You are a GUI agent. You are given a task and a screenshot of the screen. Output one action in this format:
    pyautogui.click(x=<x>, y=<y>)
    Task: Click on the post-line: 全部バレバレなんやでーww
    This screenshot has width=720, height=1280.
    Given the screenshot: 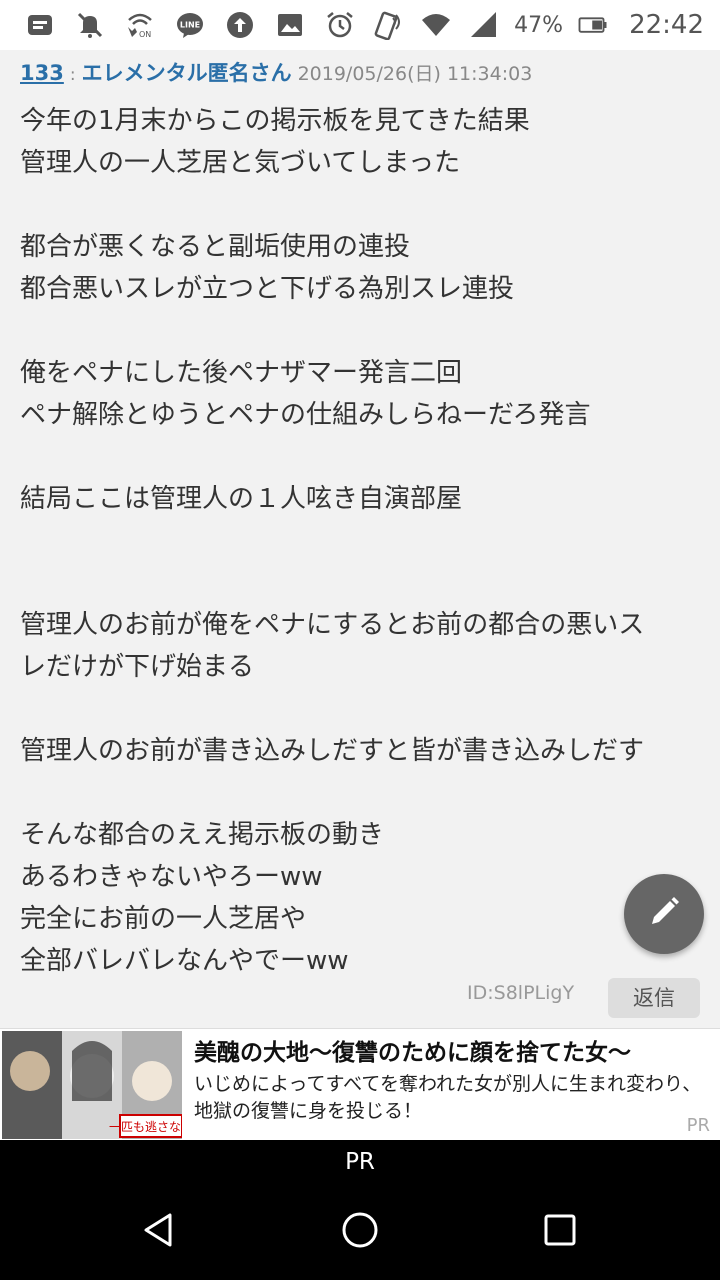 What is the action you would take?
    pyautogui.click(x=184, y=961)
    